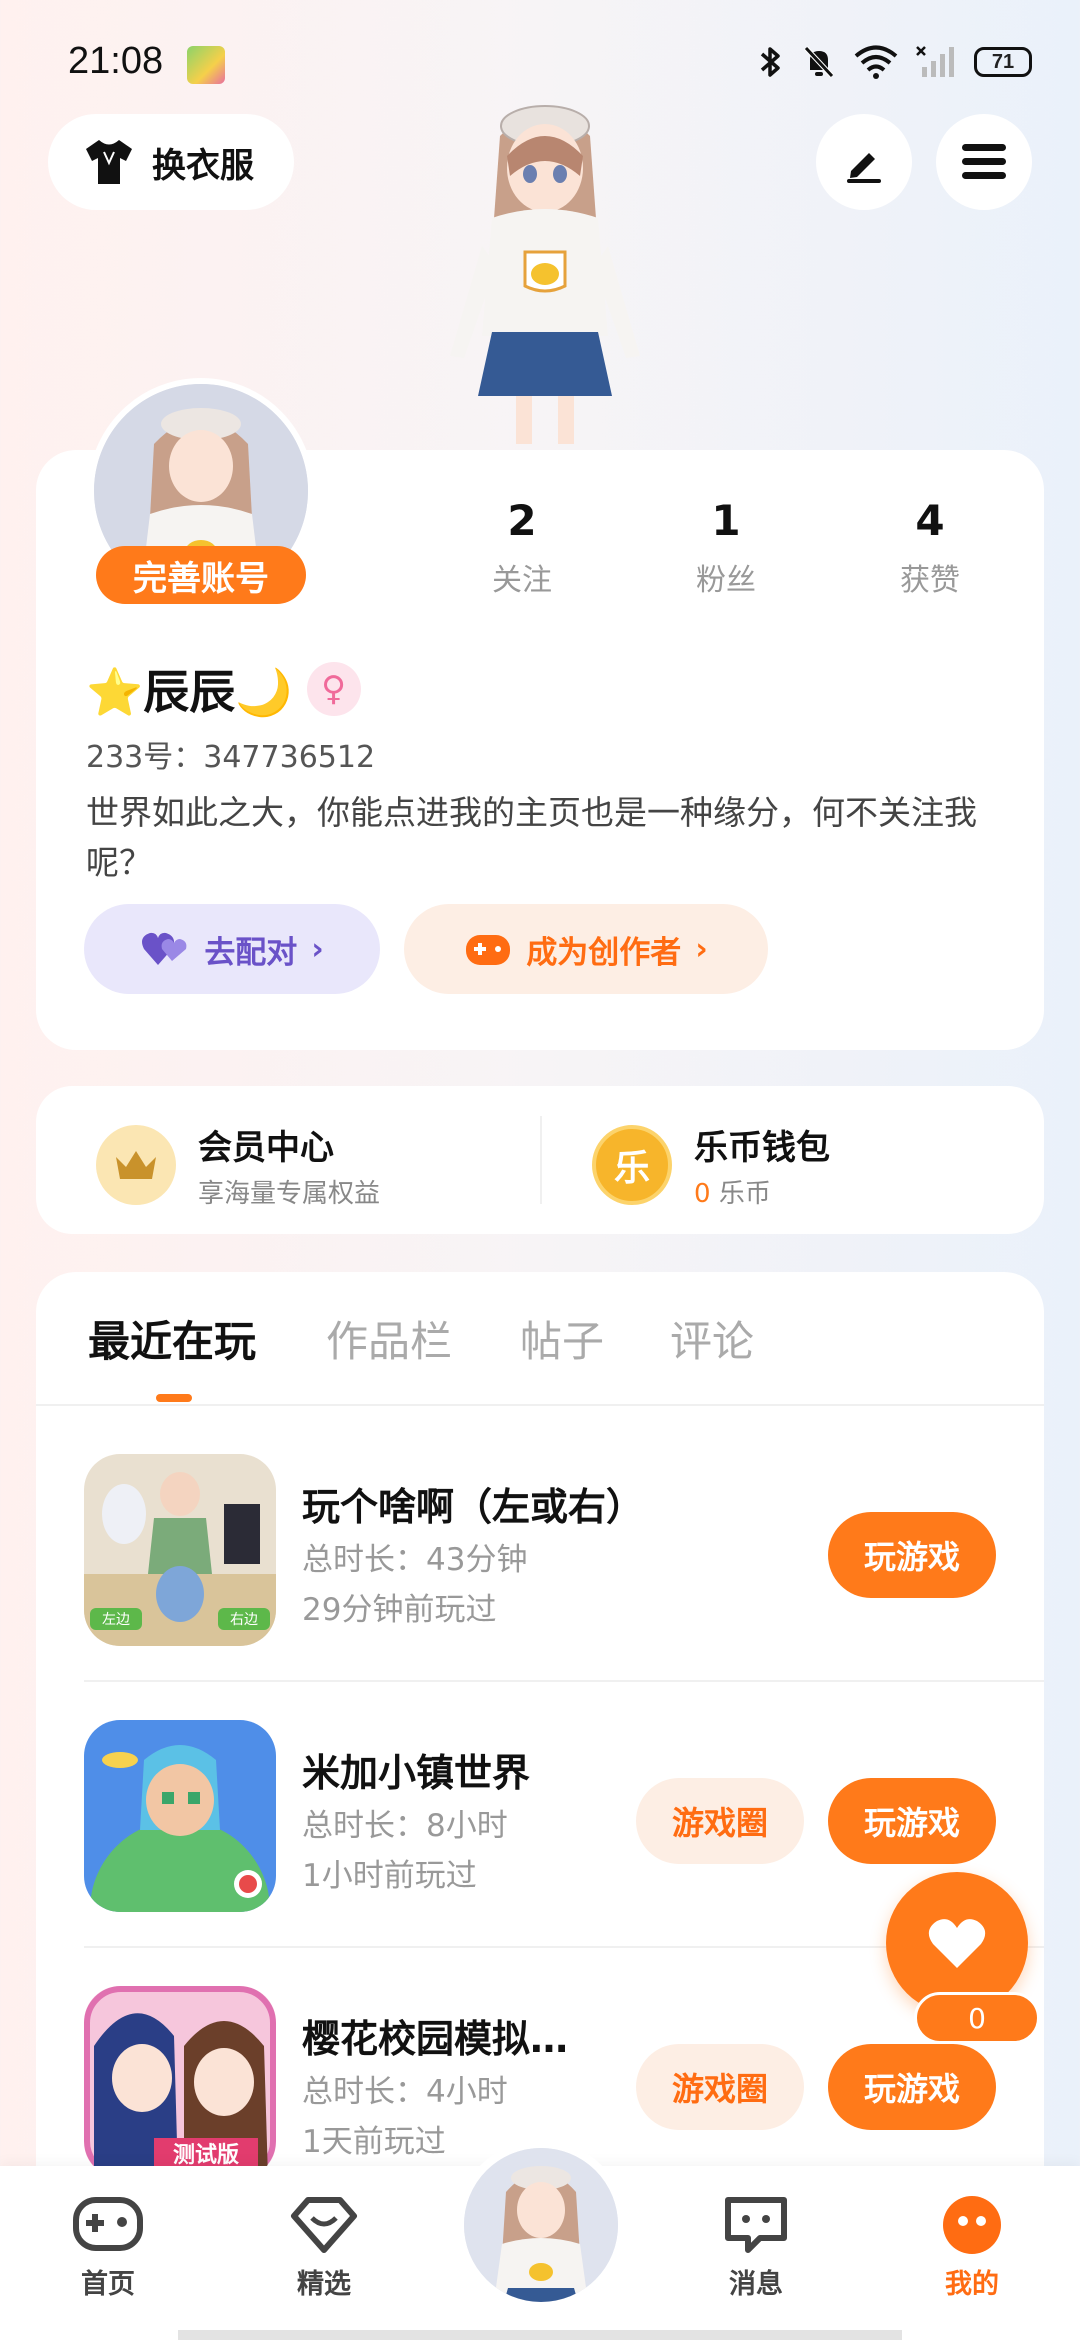  What do you see at coordinates (702, 1194) in the screenshot?
I see `wallet-amount: 0` at bounding box center [702, 1194].